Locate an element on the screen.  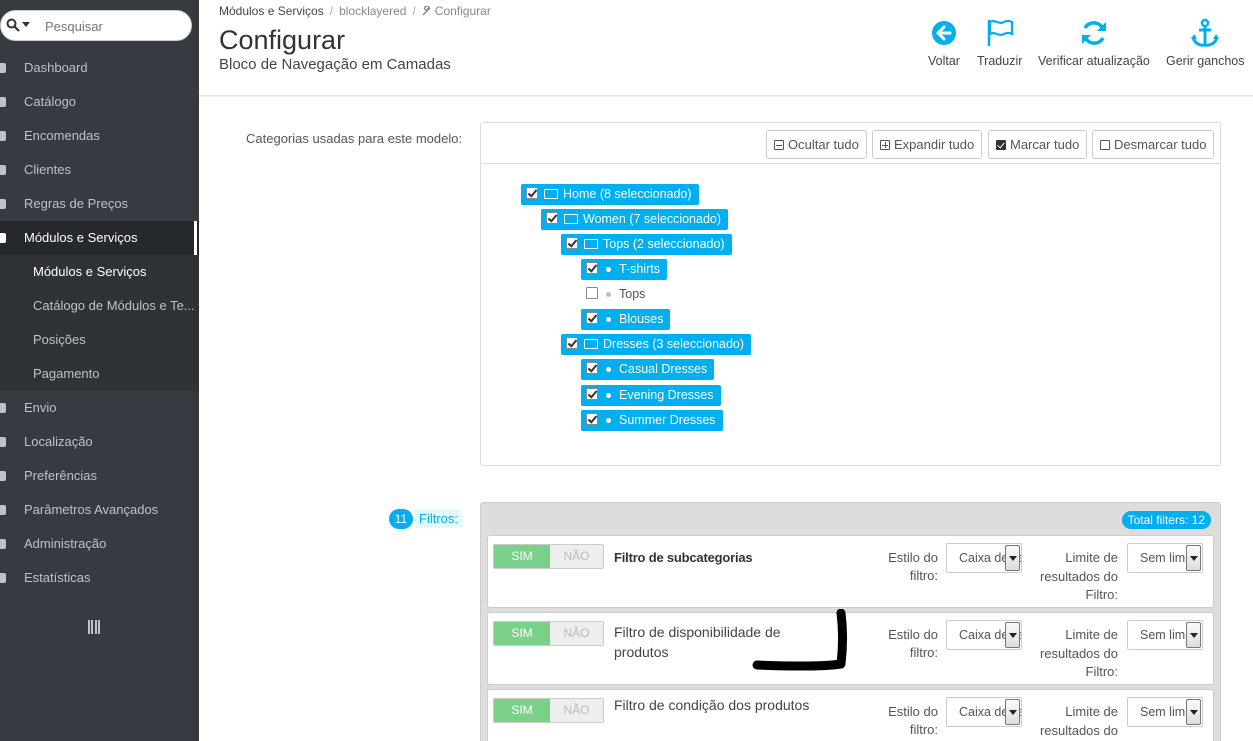
tree-node-label: Evening Dresses is located at coordinates (666, 395).